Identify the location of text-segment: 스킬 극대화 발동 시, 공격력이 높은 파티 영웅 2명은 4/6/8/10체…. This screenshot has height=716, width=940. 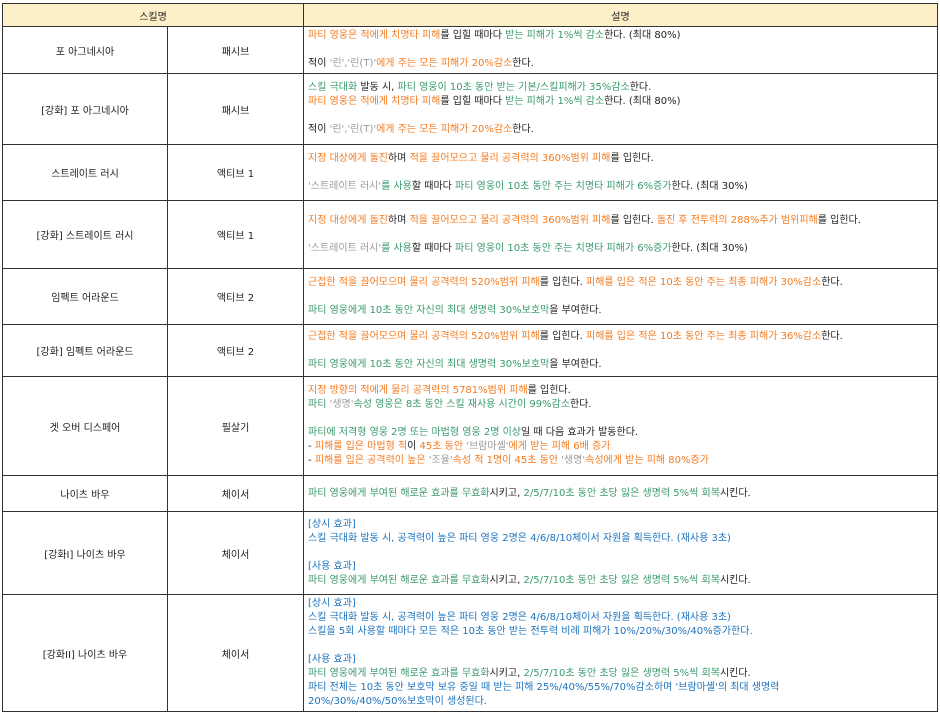
(519, 617).